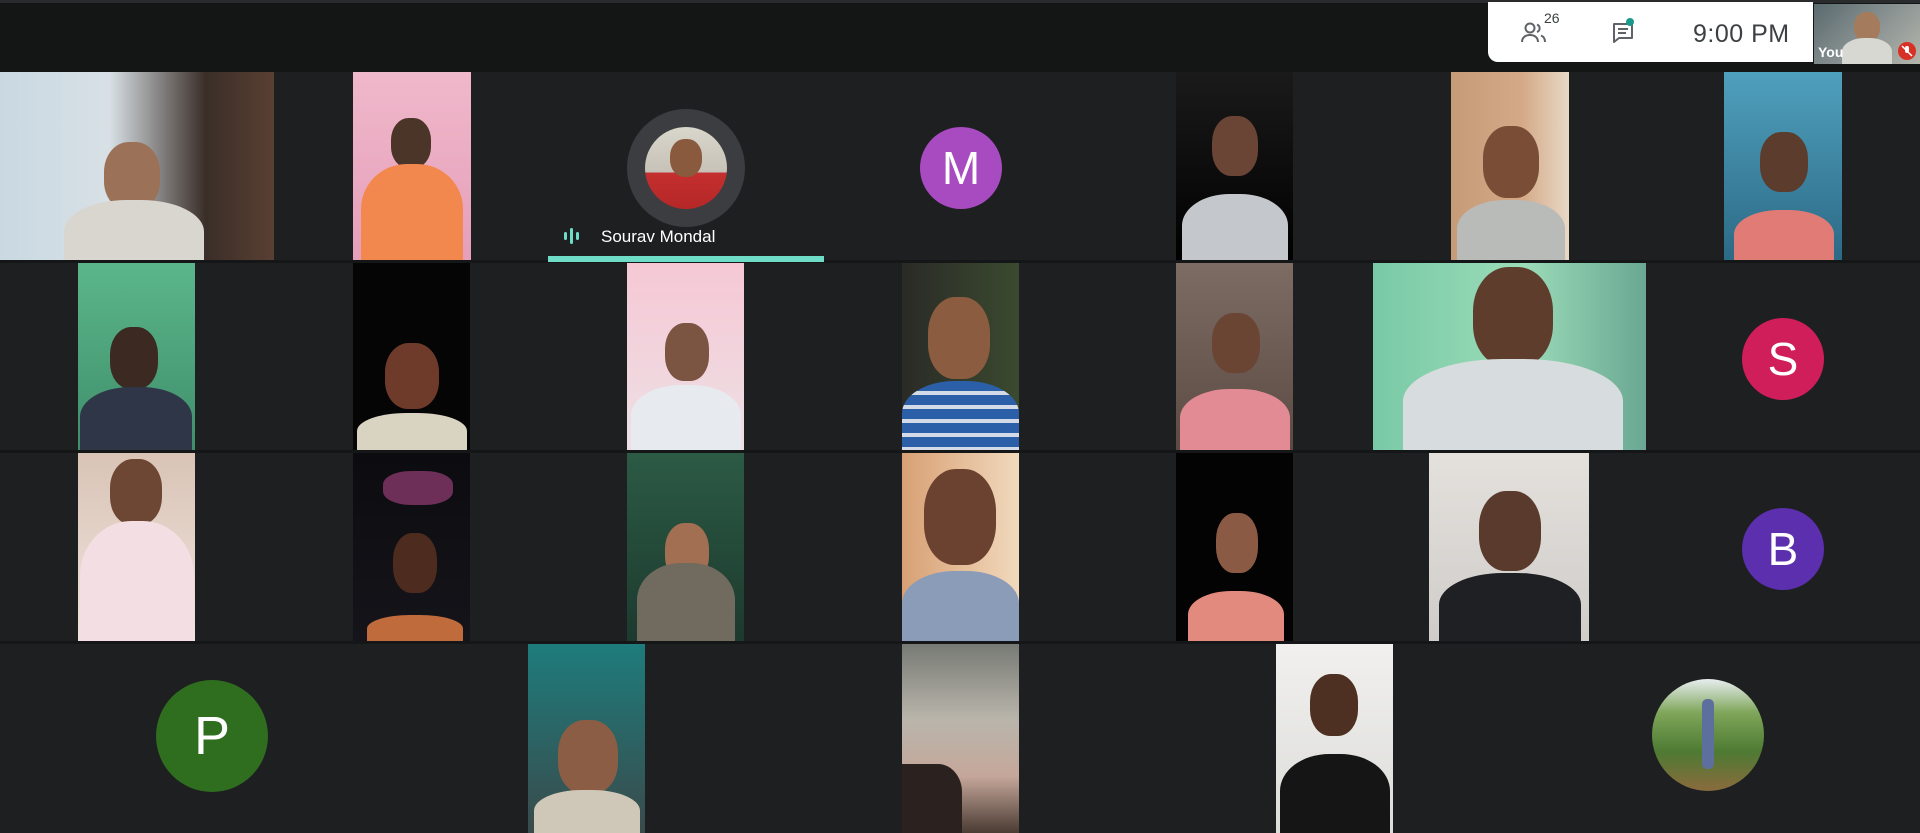 This screenshot has width=1920, height=833. I want to click on avatar-p: P, so click(212, 736).